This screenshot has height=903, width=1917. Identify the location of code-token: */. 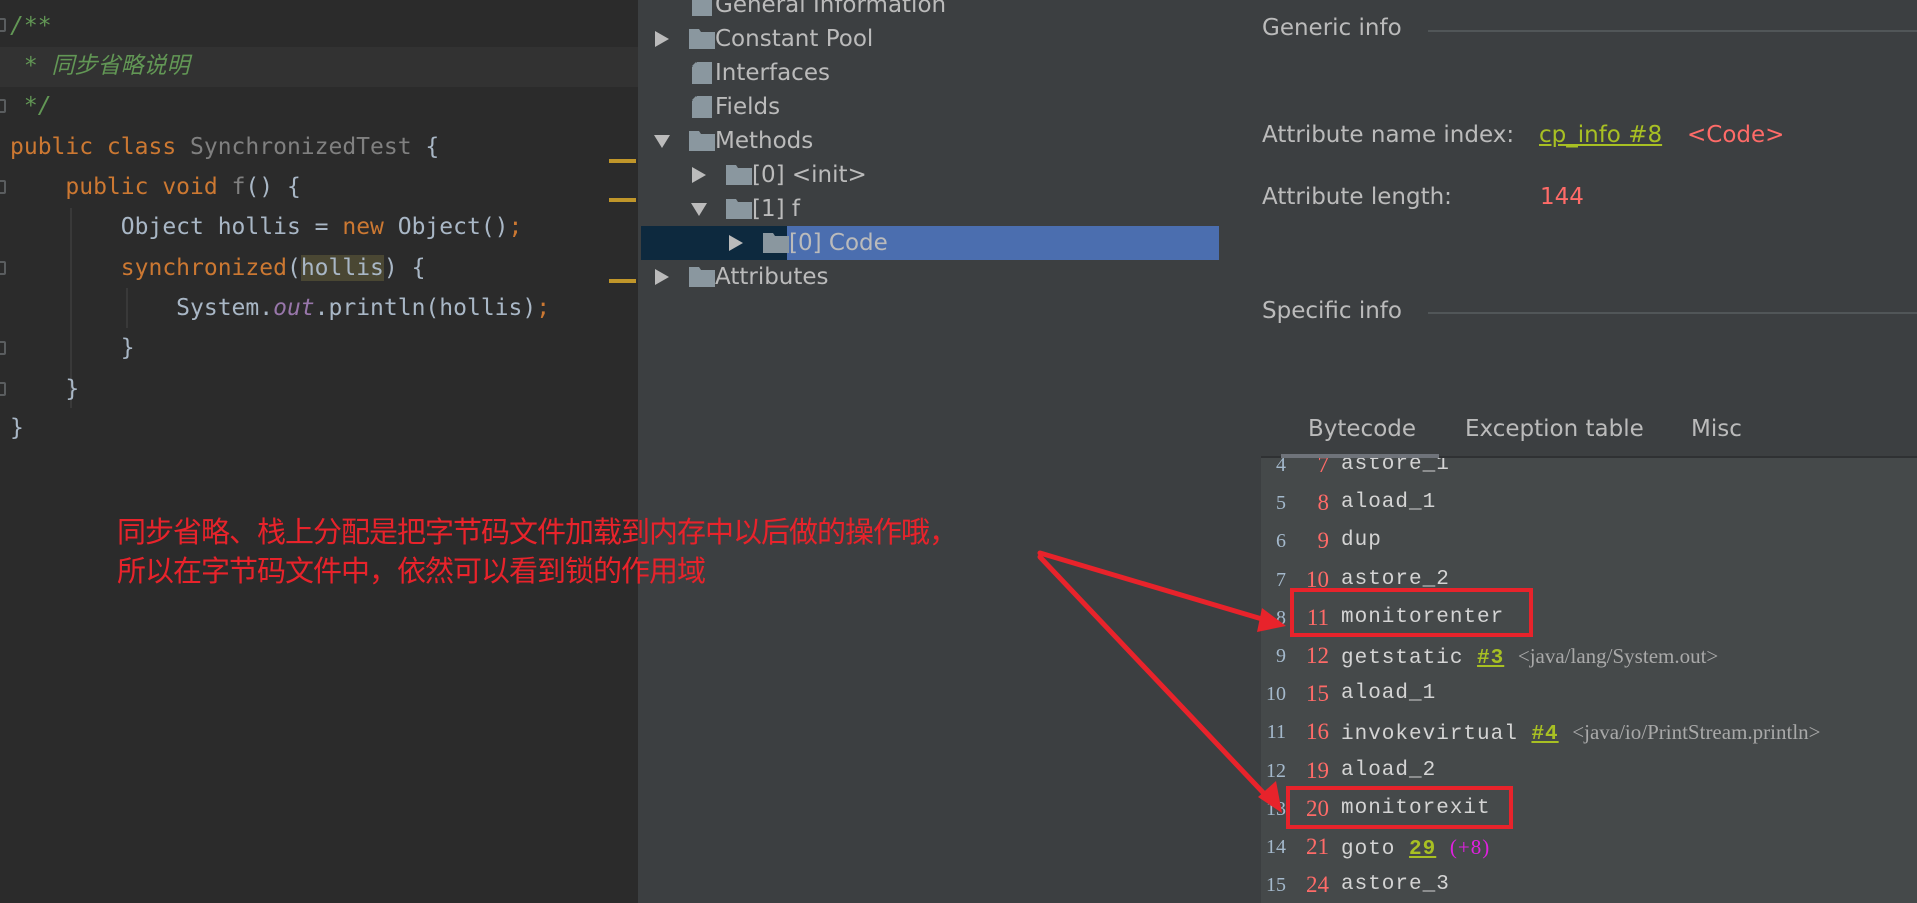
(31, 106).